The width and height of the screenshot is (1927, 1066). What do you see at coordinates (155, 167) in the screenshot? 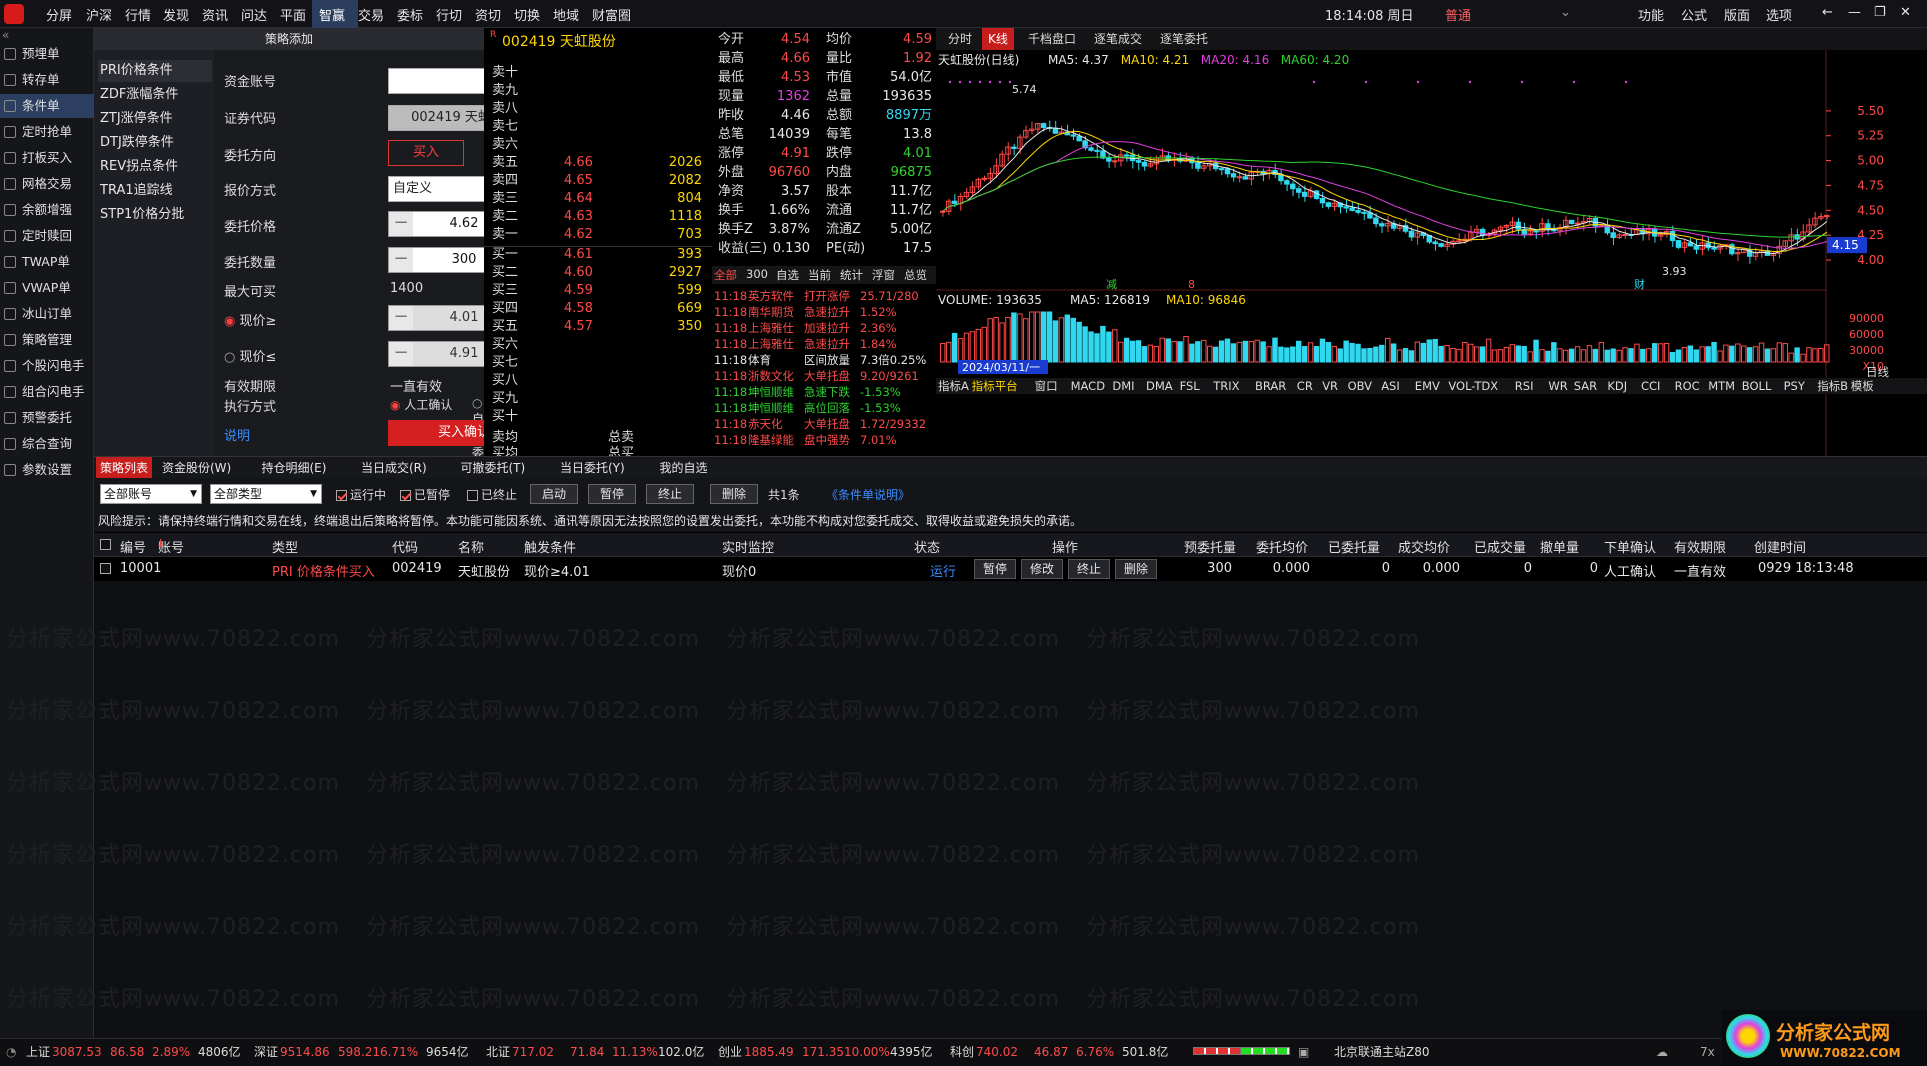
I see `condition-item: REV拐点条件` at bounding box center [155, 167].